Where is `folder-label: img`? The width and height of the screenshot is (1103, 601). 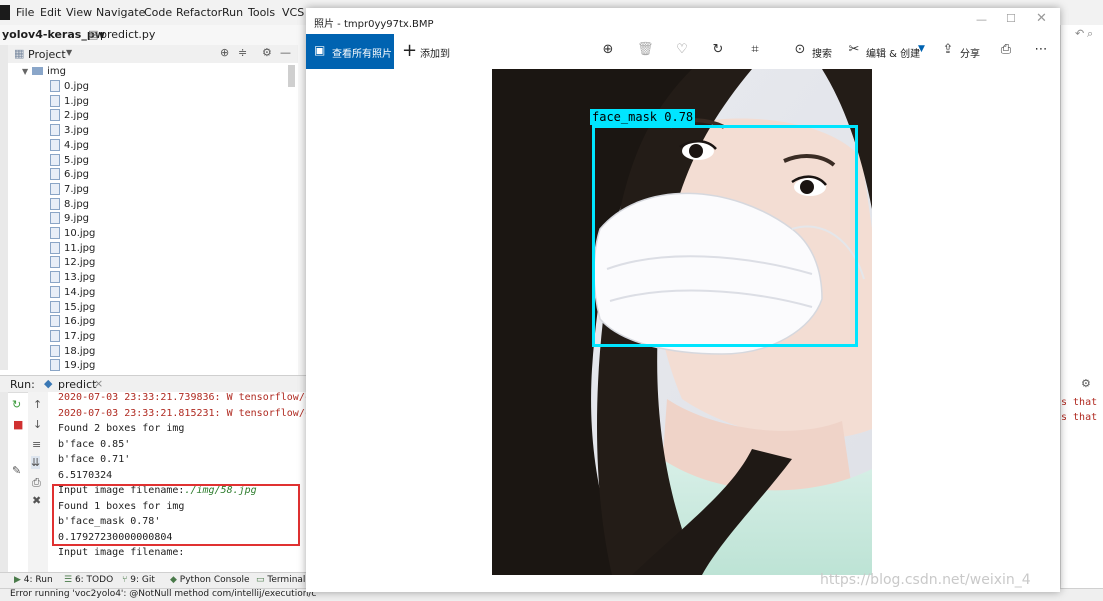
folder-label: img is located at coordinates (57, 71).